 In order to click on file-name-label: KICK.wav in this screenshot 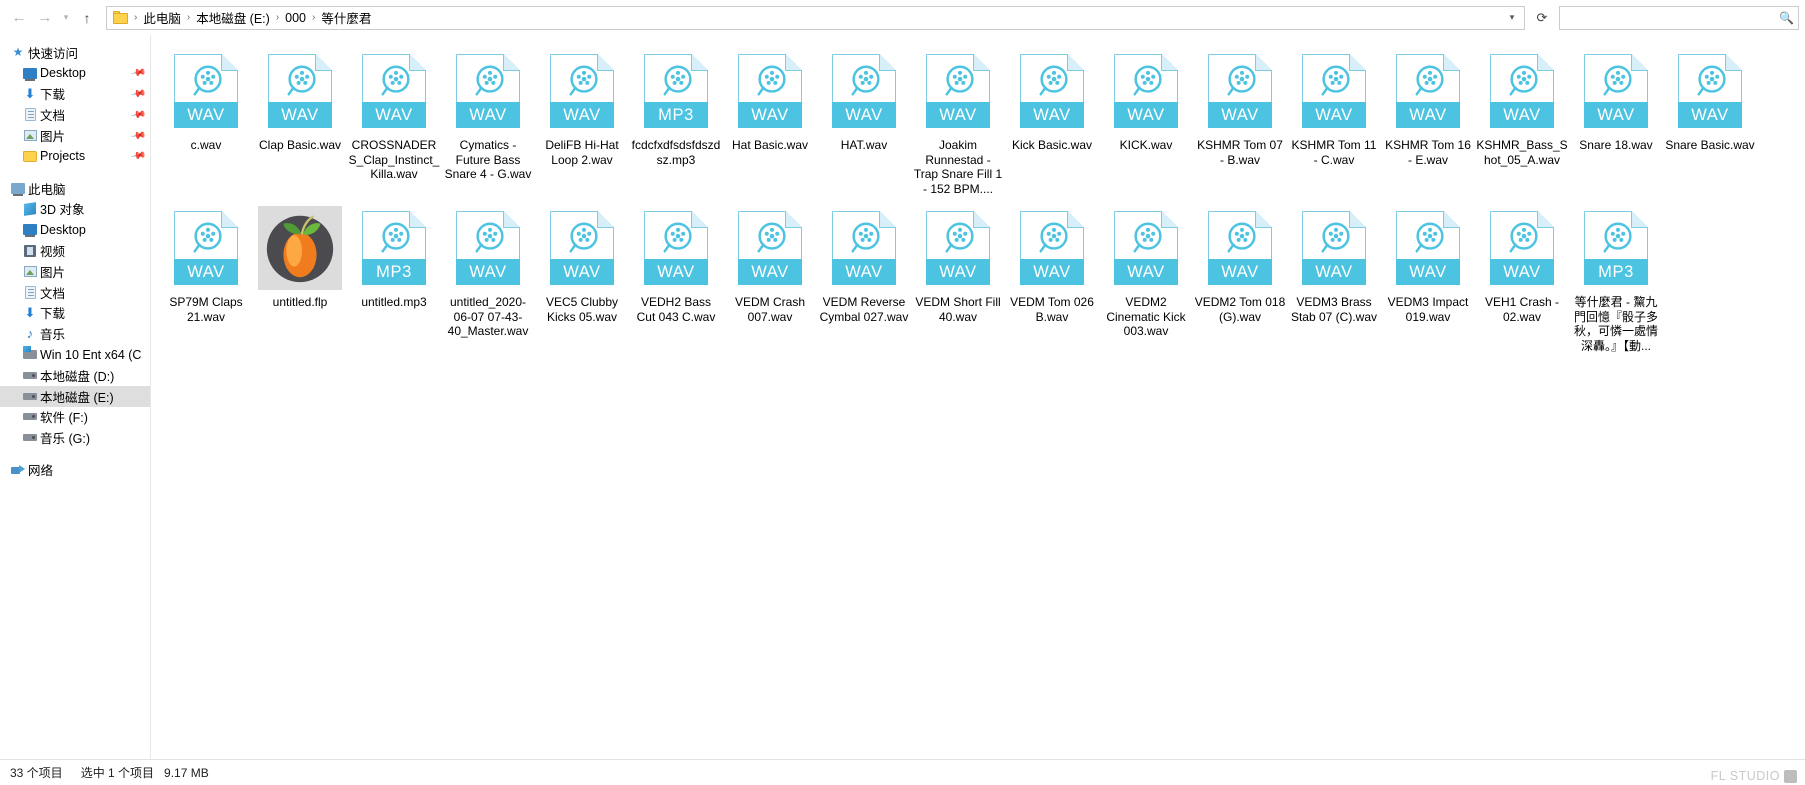, I will do `click(1146, 145)`.